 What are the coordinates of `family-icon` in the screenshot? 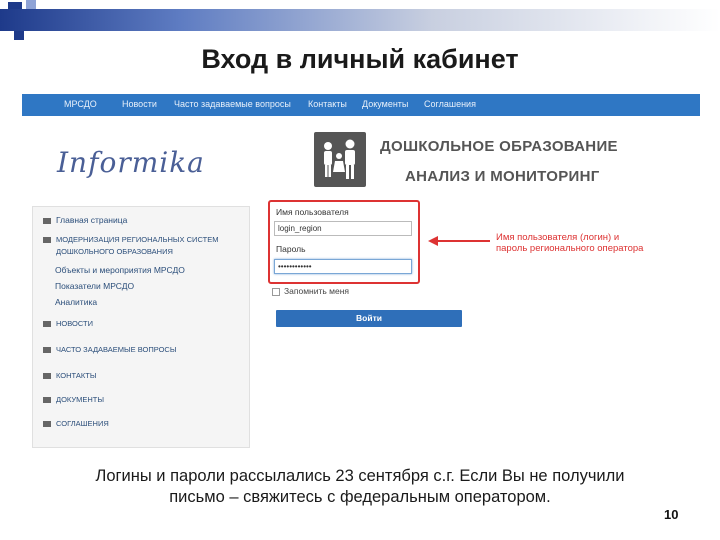 It's located at (340, 159).